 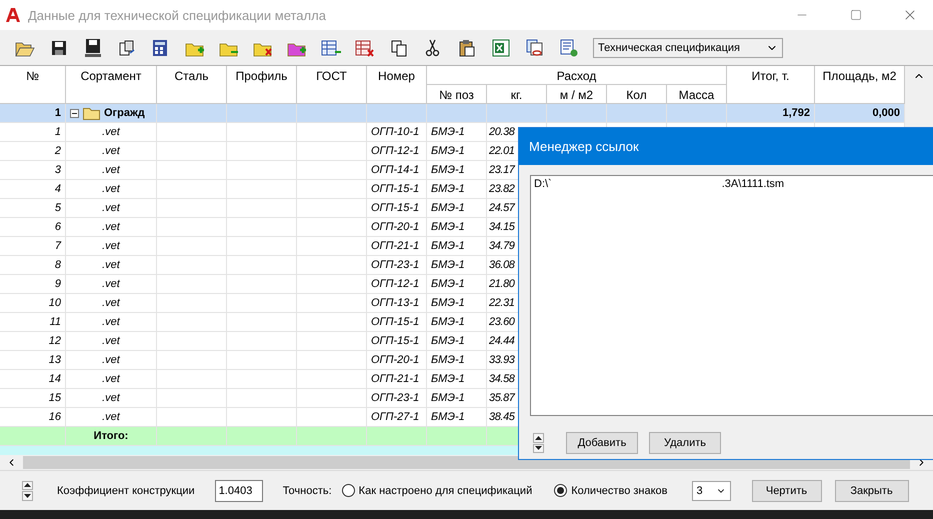 What do you see at coordinates (126, 490) in the screenshot?
I see `coefficient-label: Коэффициент конструкции` at bounding box center [126, 490].